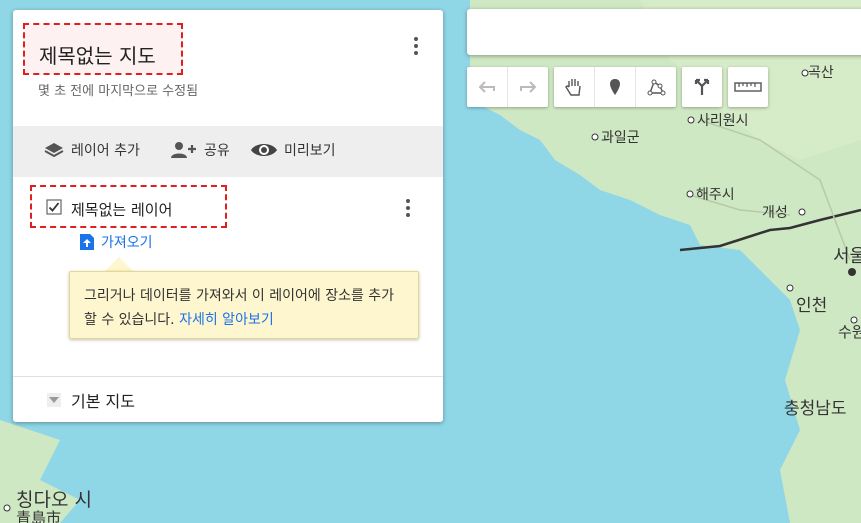 The width and height of the screenshot is (861, 523). What do you see at coordinates (620, 138) in the screenshot?
I see `map-label-gwail: 과일군` at bounding box center [620, 138].